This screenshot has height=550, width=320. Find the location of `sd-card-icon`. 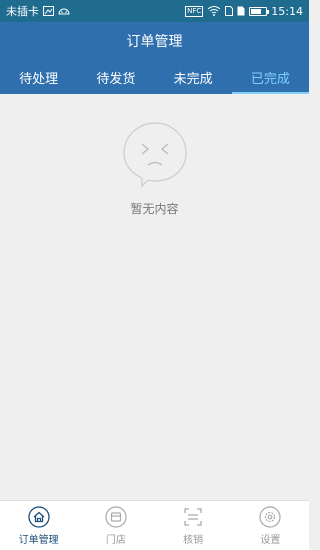

sd-card-icon is located at coordinates (241, 11).